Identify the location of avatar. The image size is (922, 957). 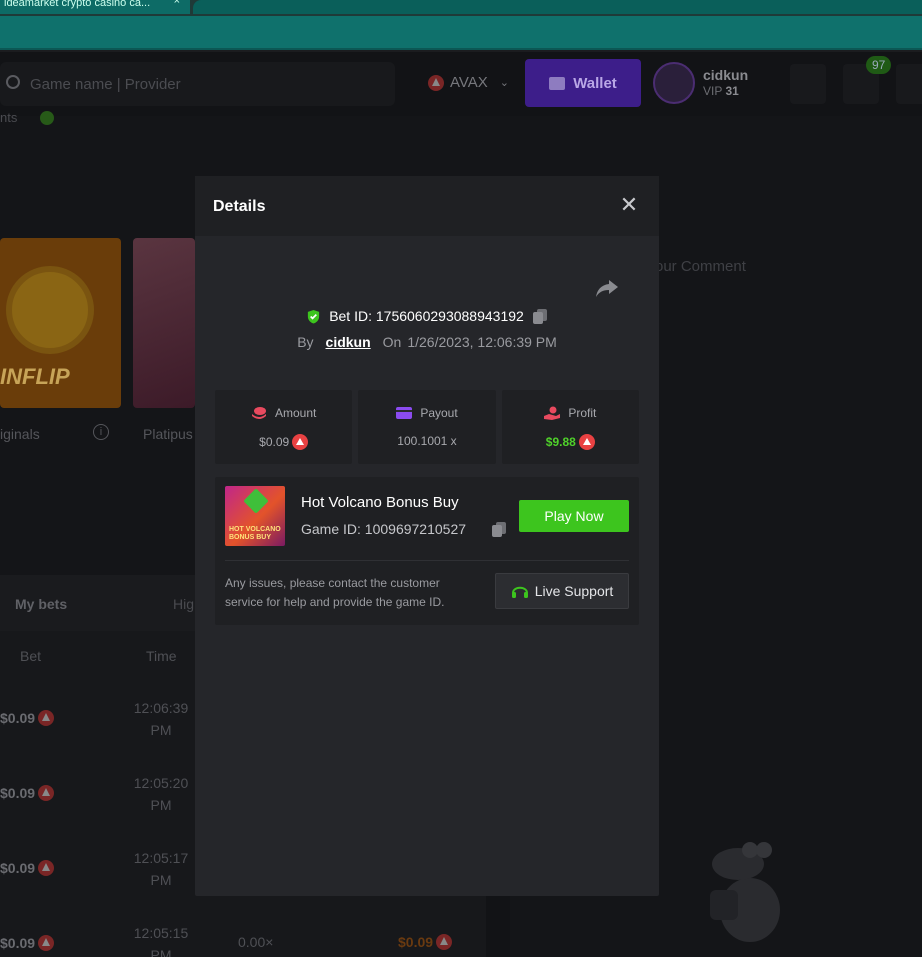
(674, 83).